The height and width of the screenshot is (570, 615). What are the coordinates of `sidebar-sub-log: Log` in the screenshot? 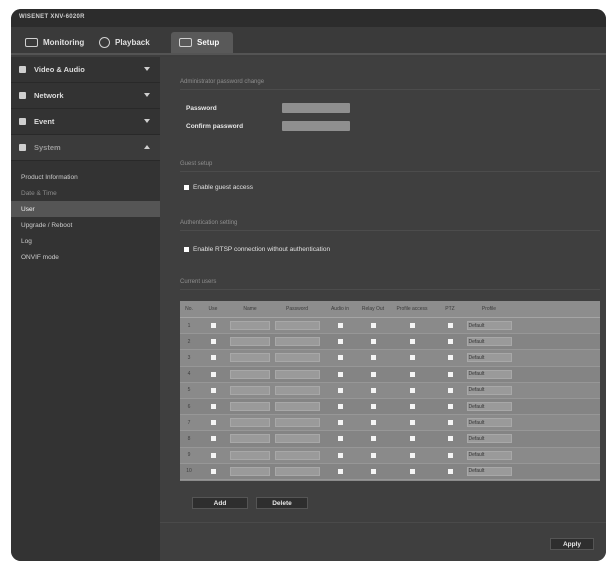 It's located at (85, 241).